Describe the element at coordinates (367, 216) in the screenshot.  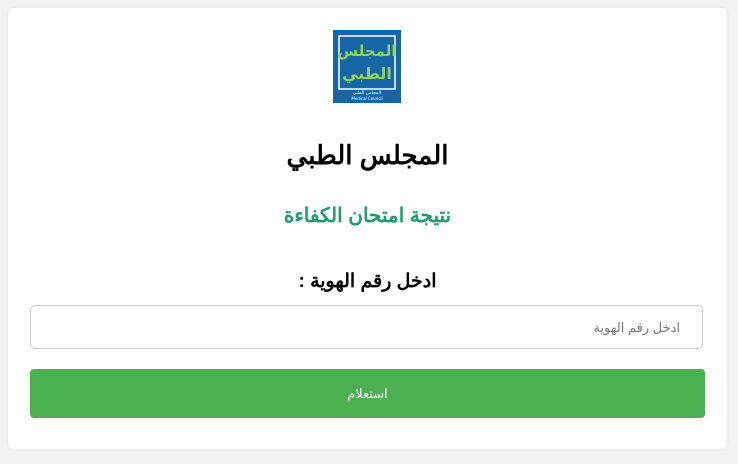
I see `page-subtitle: نتيجة امتحان الكفاءة` at that location.